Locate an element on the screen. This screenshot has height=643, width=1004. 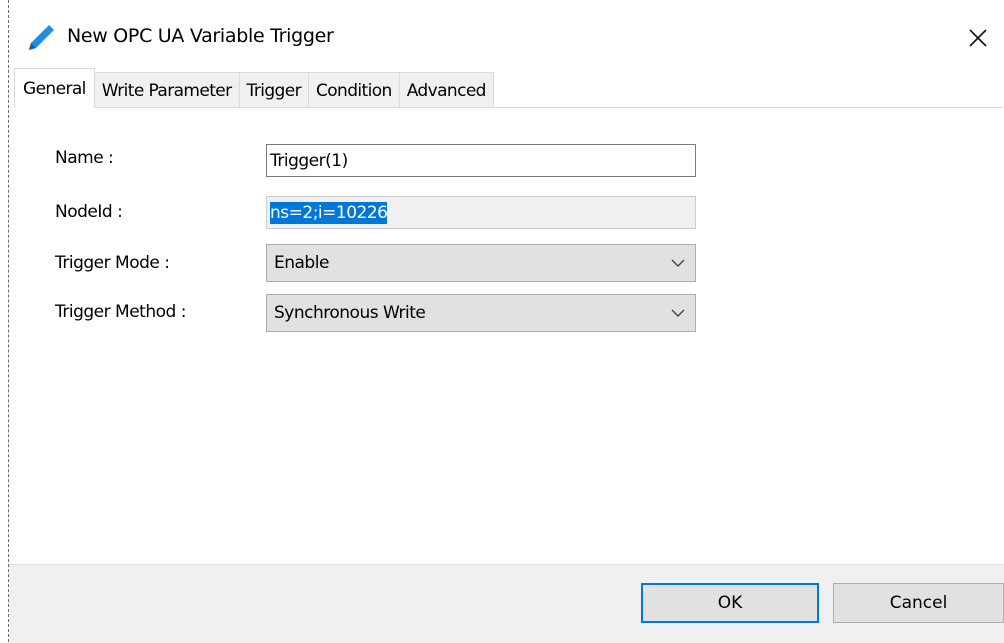
trigger-method-value: Synchronous Write is located at coordinates (350, 313).